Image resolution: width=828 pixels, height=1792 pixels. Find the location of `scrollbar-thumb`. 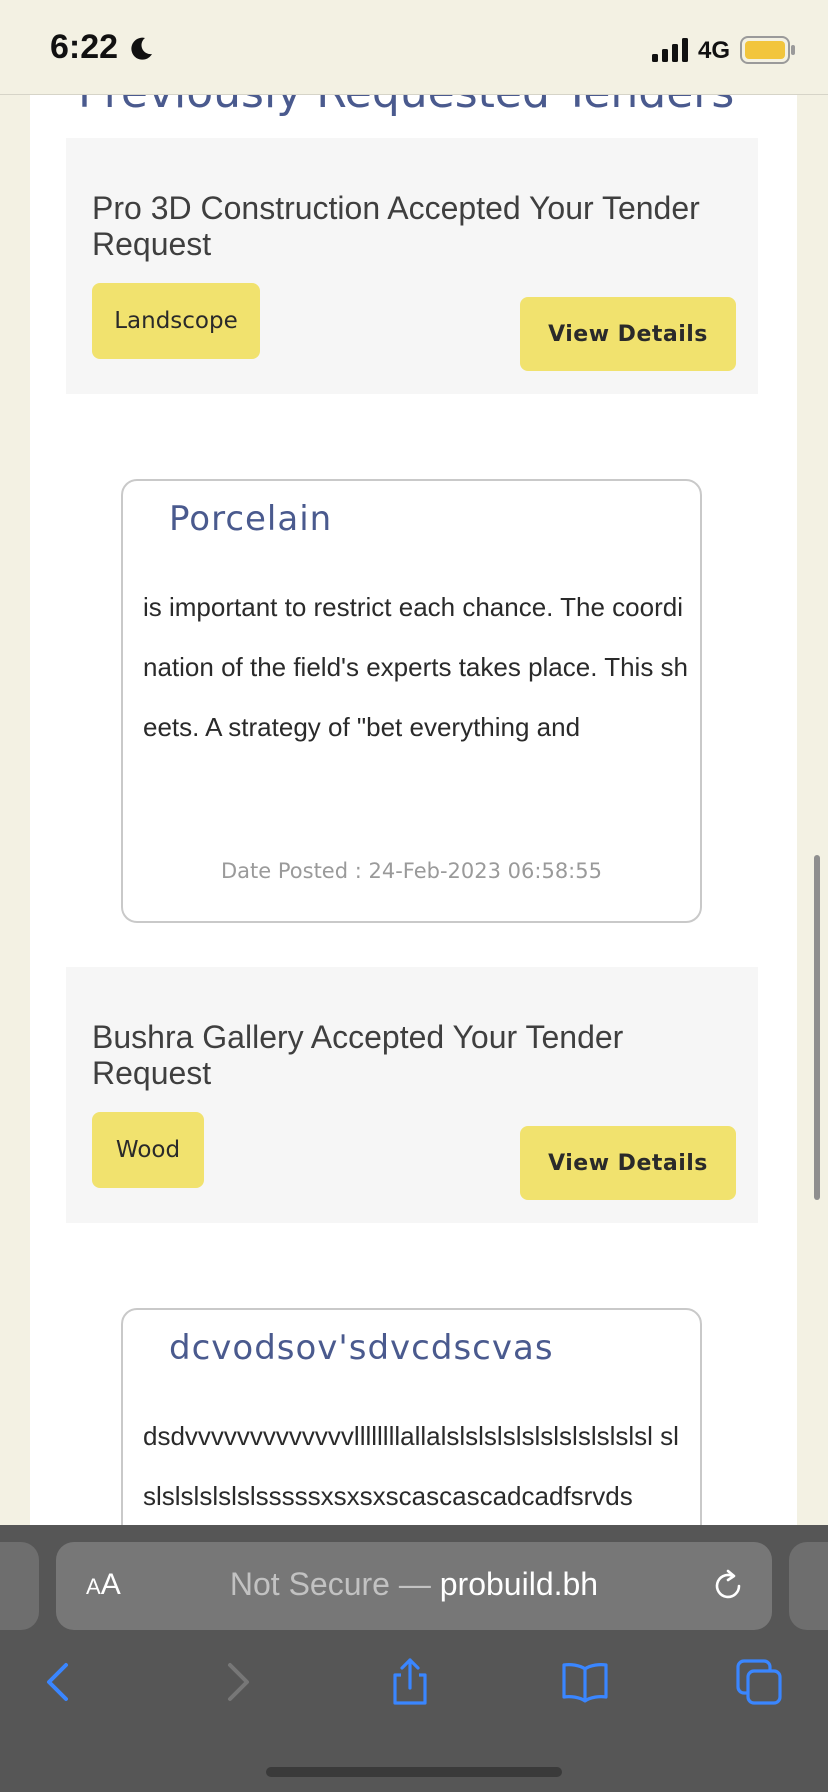

scrollbar-thumb is located at coordinates (817, 1027).